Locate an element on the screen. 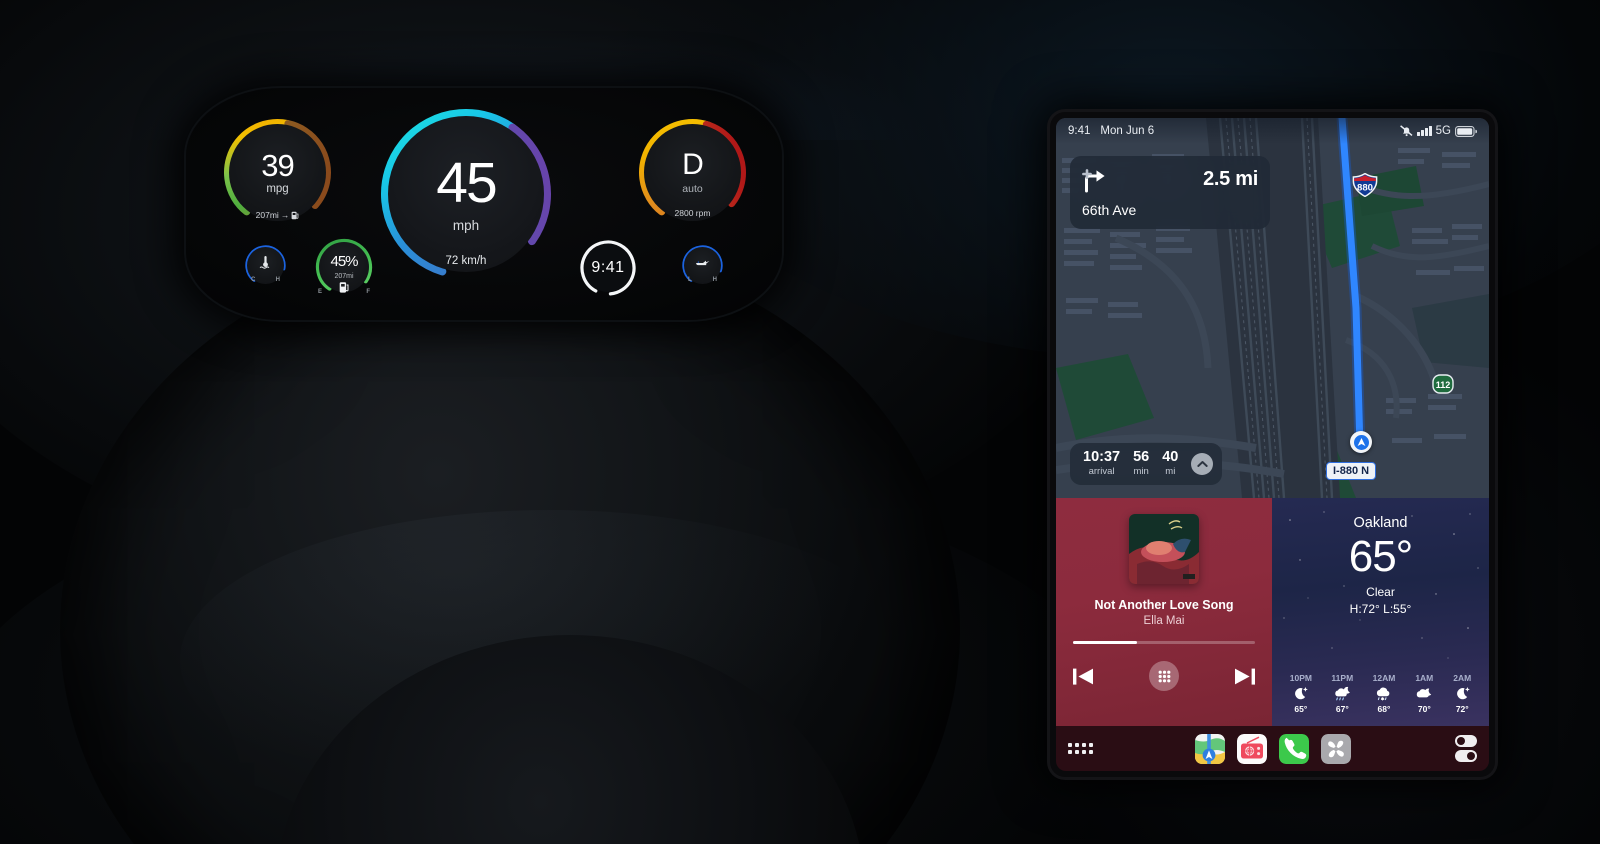 The width and height of the screenshot is (1600, 844). album-artwork is located at coordinates (1164, 549).